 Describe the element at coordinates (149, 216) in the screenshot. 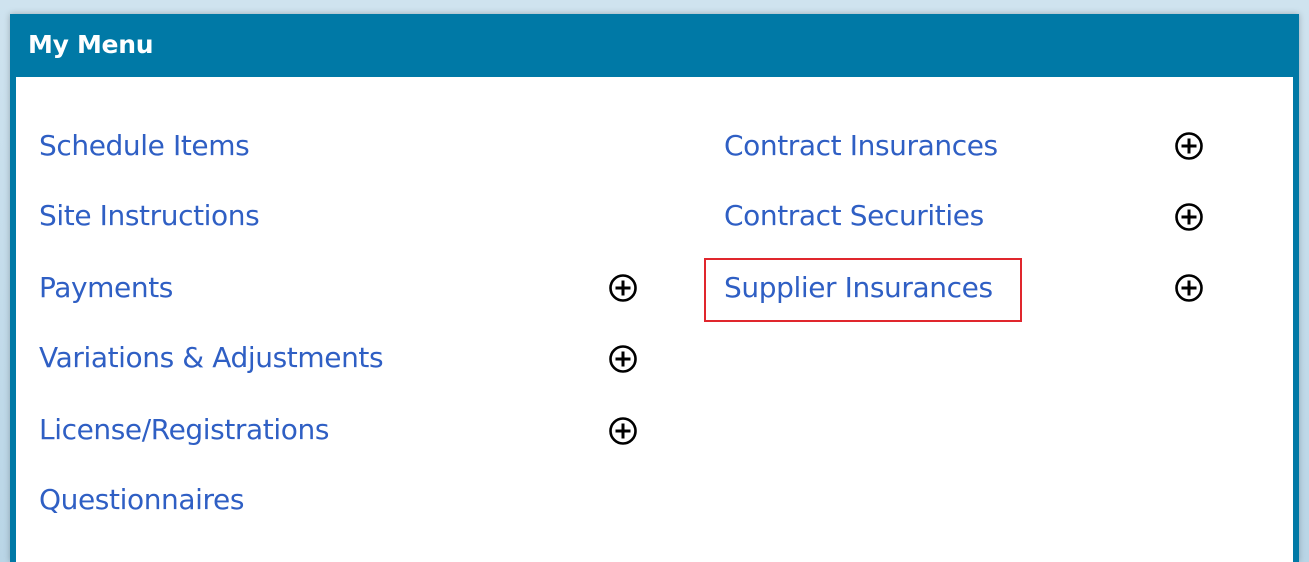

I see `menu-link-site-instructions: Site Instructions` at that location.